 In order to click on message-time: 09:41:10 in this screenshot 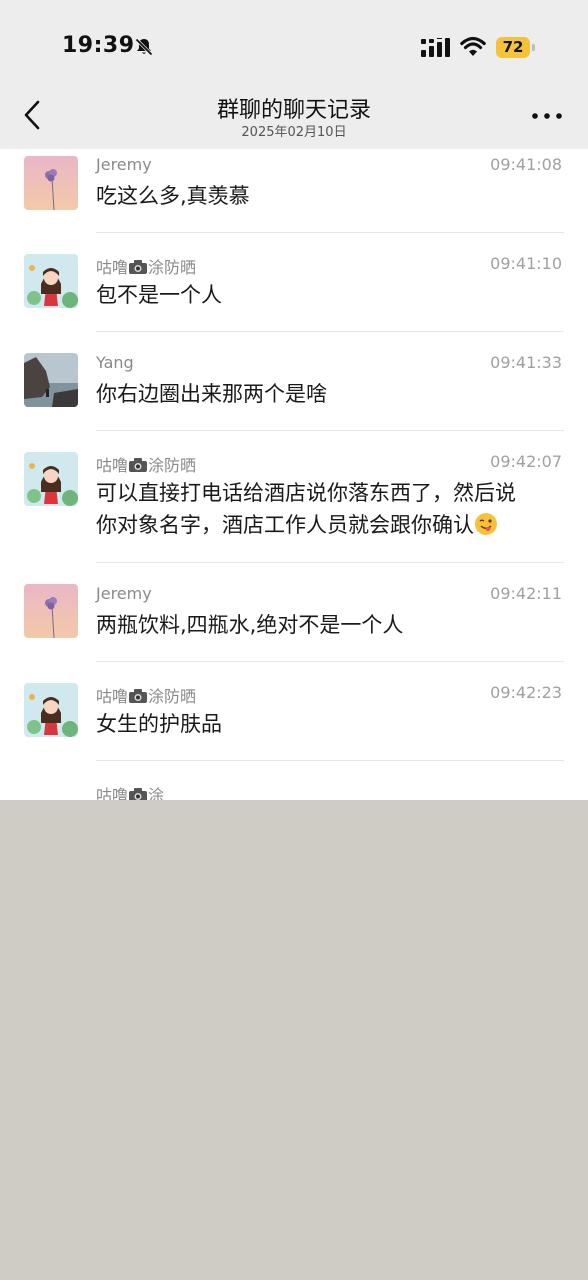, I will do `click(526, 263)`.